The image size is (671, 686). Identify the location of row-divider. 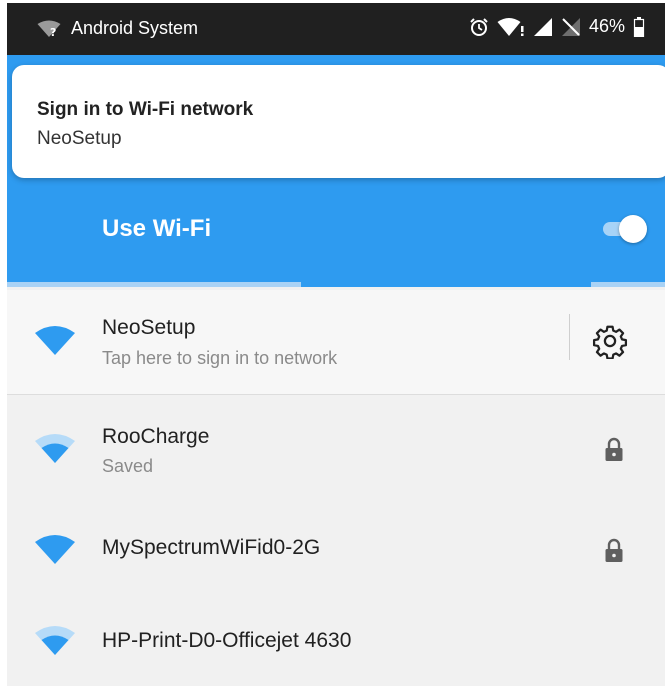
(569, 337).